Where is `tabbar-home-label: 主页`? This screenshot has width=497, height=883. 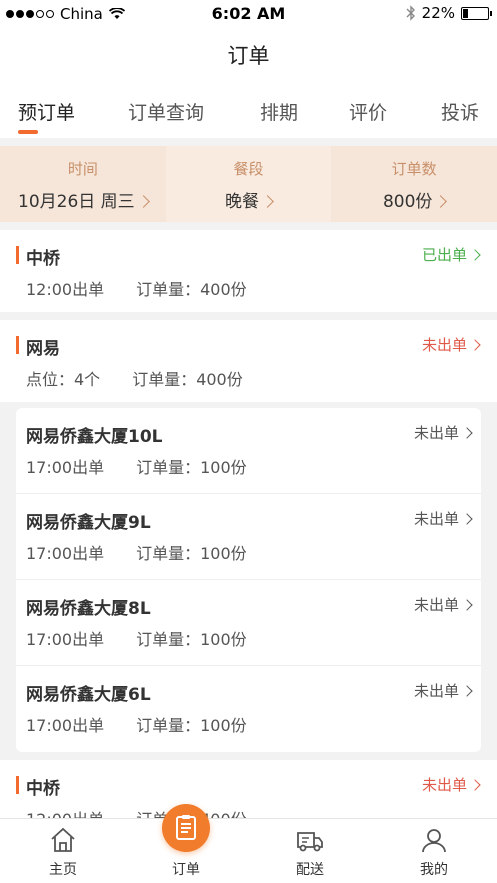 tabbar-home-label: 主页 is located at coordinates (63, 870).